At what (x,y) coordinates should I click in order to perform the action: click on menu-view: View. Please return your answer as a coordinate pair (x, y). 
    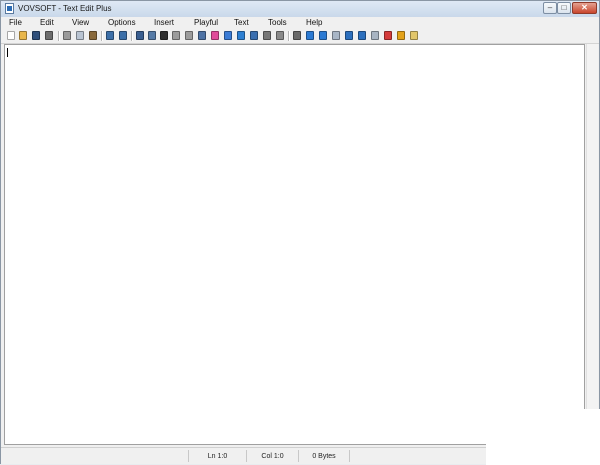
    Looking at the image, I should click on (80, 22).